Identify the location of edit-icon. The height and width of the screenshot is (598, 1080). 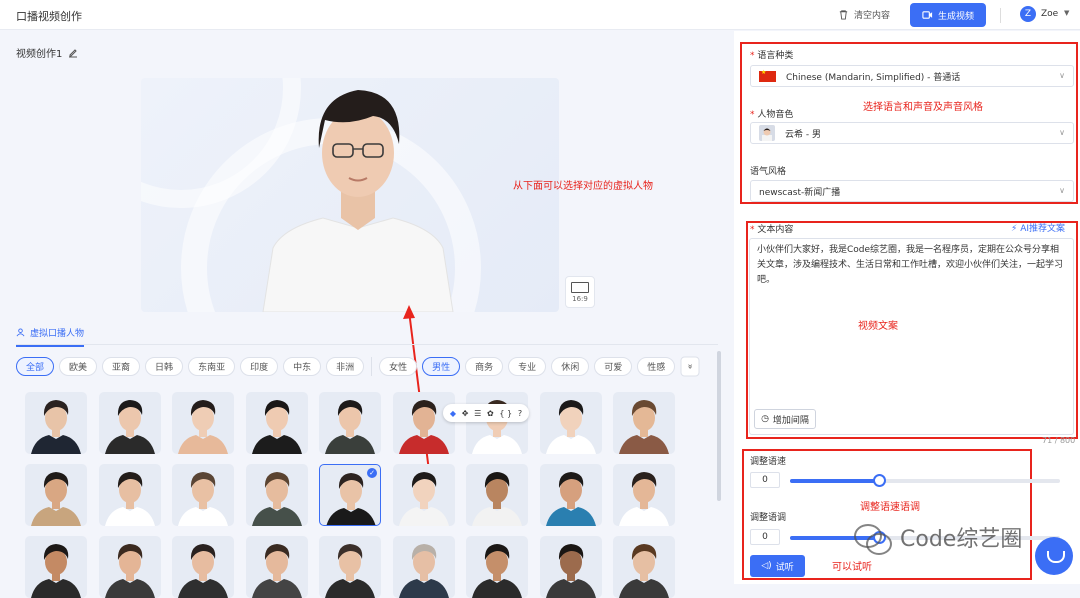
(73, 53).